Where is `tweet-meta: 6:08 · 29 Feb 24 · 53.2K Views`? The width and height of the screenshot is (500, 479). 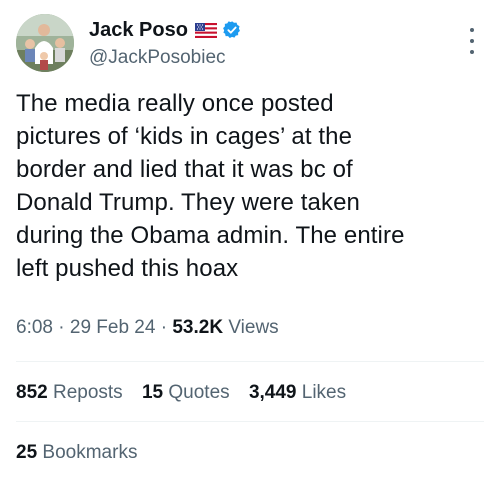 tweet-meta: 6:08 · 29 Feb 24 · 53.2K Views is located at coordinates (147, 328).